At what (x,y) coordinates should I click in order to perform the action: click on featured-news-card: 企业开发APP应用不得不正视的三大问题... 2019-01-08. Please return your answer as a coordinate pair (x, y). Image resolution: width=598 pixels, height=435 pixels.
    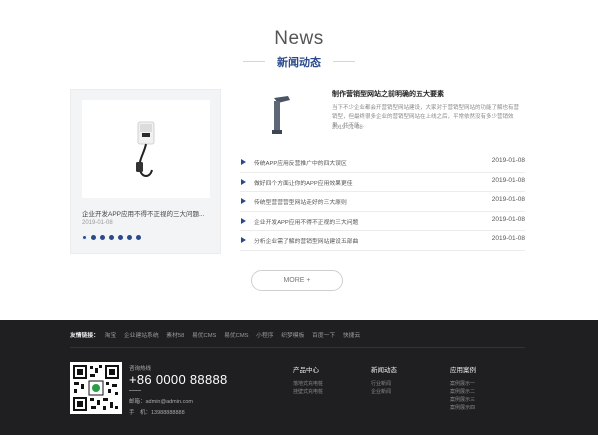
    Looking at the image, I should click on (145, 171).